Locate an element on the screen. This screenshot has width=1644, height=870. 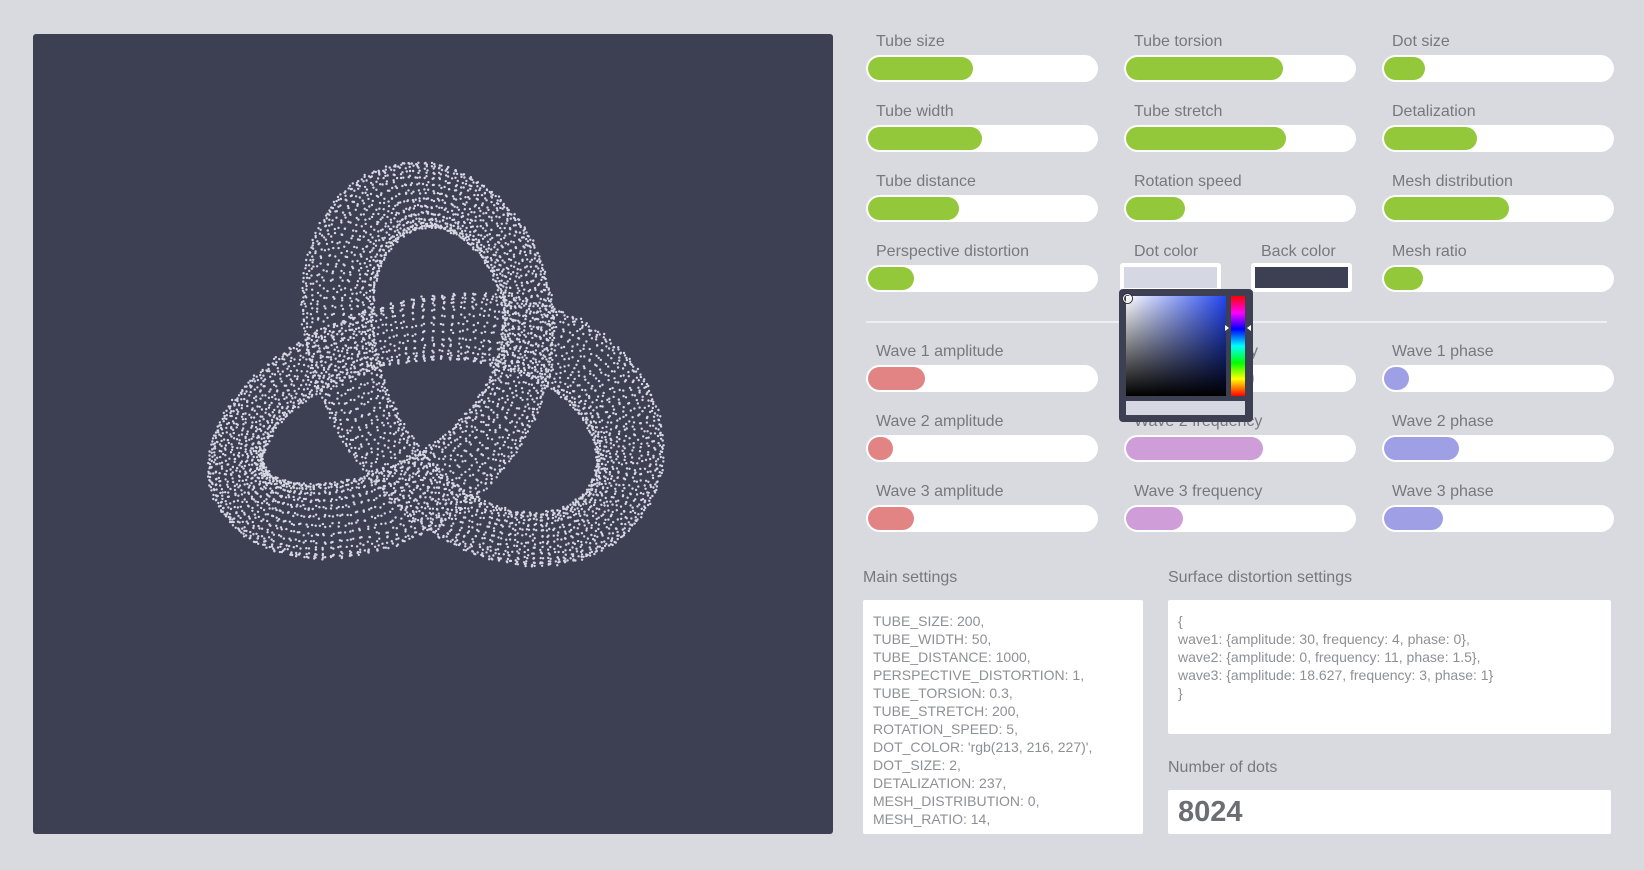
dot-color-swatch is located at coordinates (1170, 277).